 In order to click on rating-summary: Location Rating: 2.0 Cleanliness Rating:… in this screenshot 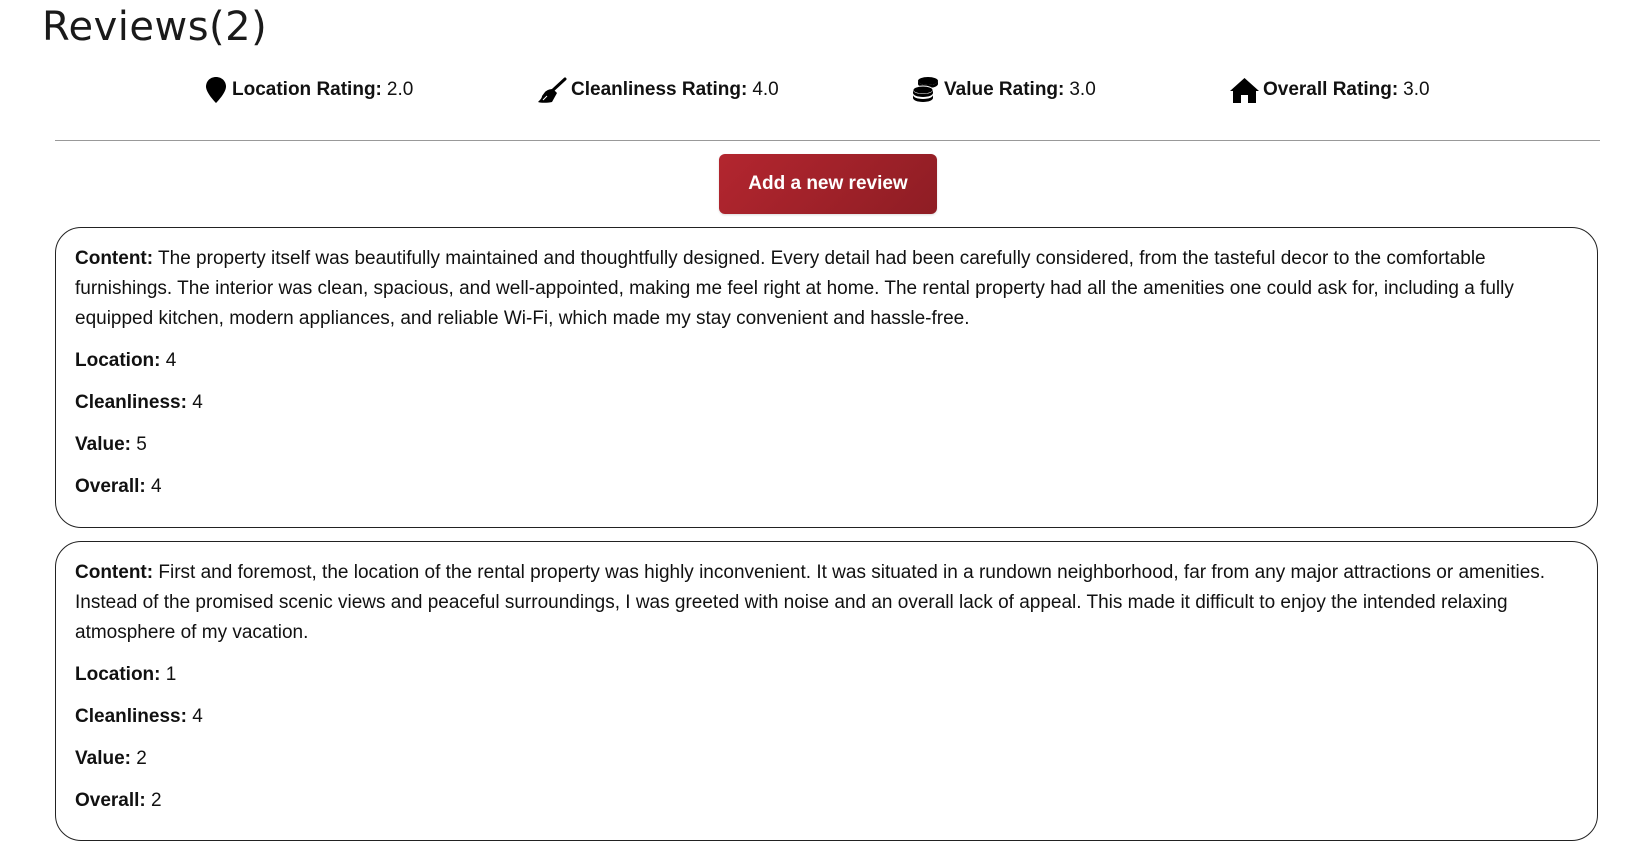, I will do `click(817, 92)`.